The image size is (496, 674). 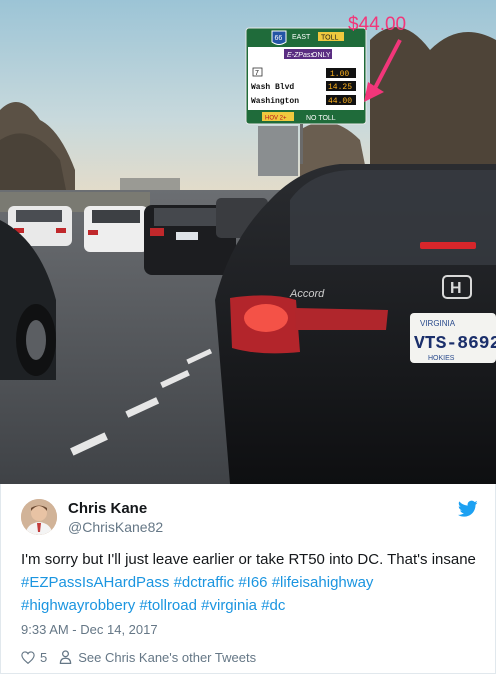 I want to click on tweet-actions: 5 See Chris Kane's other Tweets, so click(x=138, y=657).